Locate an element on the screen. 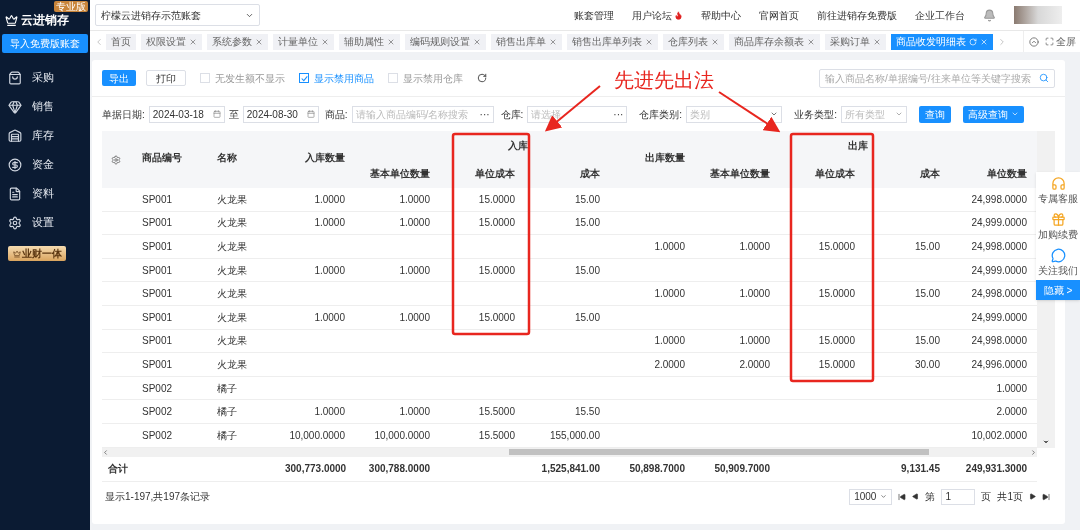  table-cell: 24,996.0000 is located at coordinates (999, 364).